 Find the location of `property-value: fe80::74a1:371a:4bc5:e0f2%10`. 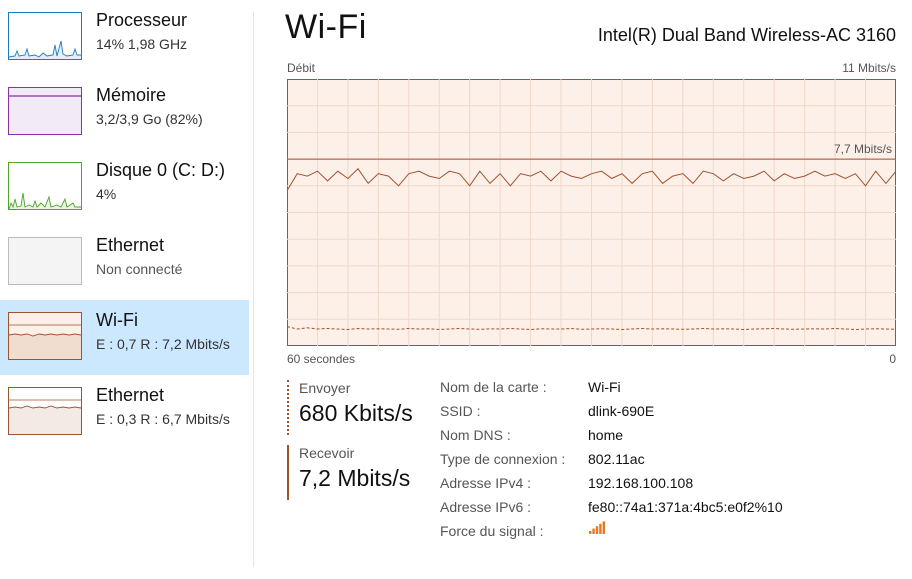

property-value: fe80::74a1:371a:4bc5:e0f2%10 is located at coordinates (685, 507).